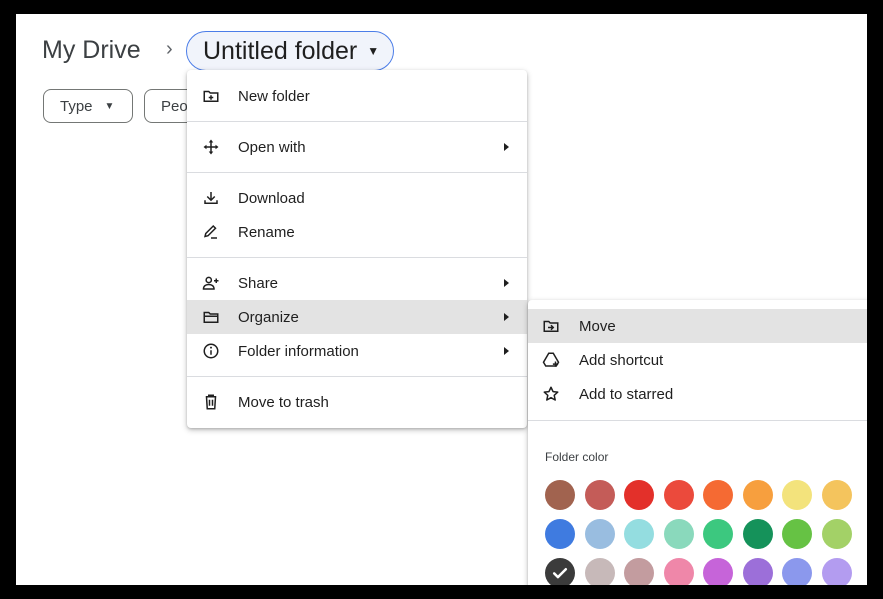  What do you see at coordinates (258, 283) in the screenshot?
I see `menu-item-label: Share` at bounding box center [258, 283].